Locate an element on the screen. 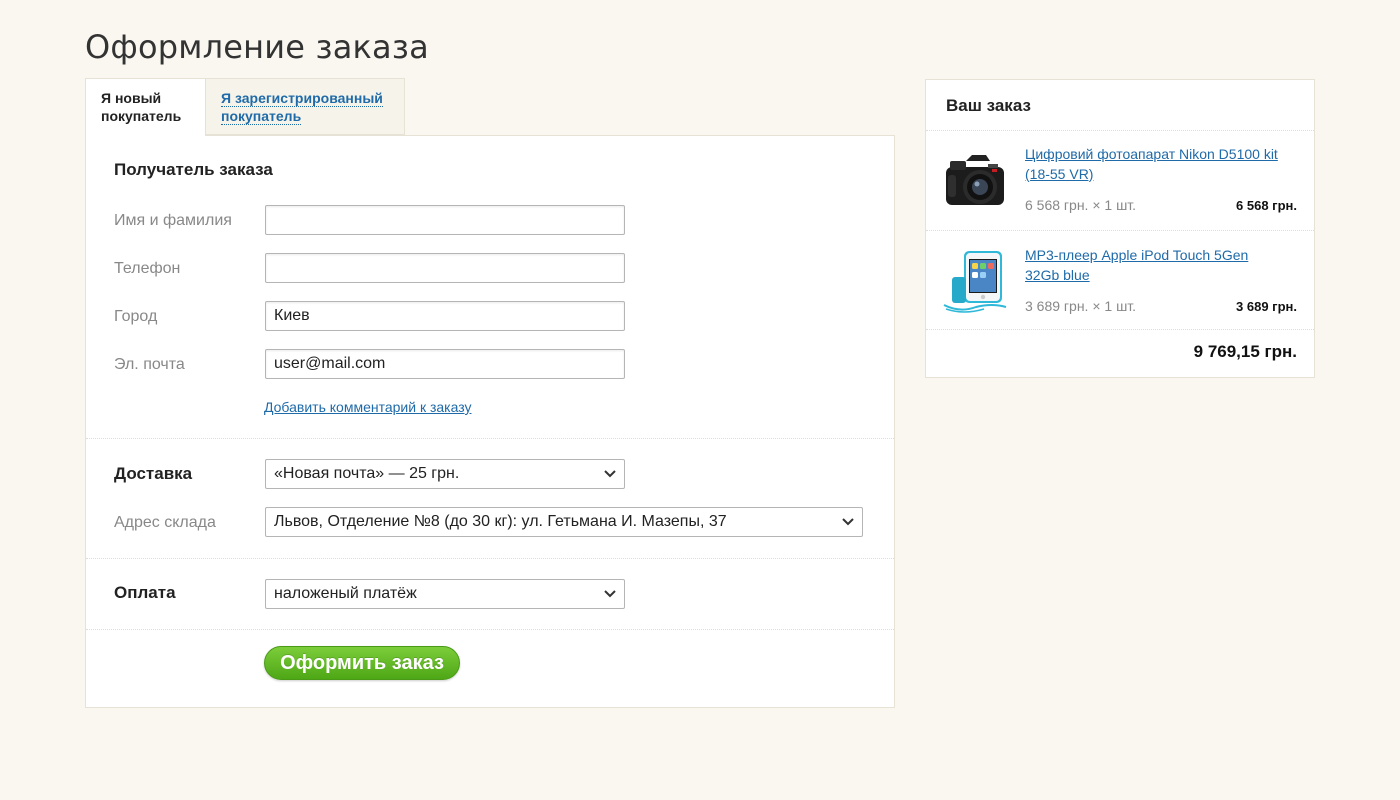 The height and width of the screenshot is (800, 1400). tab-new-customer: Я новый покупатель is located at coordinates (145, 107).